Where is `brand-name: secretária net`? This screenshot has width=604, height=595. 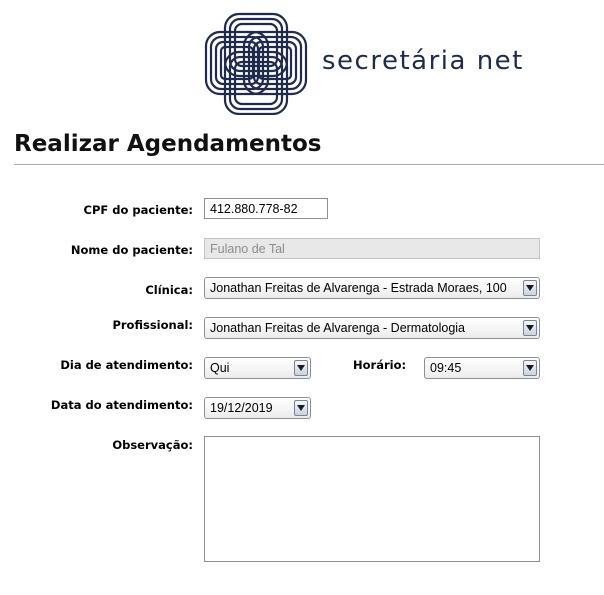
brand-name: secretária net is located at coordinates (423, 61).